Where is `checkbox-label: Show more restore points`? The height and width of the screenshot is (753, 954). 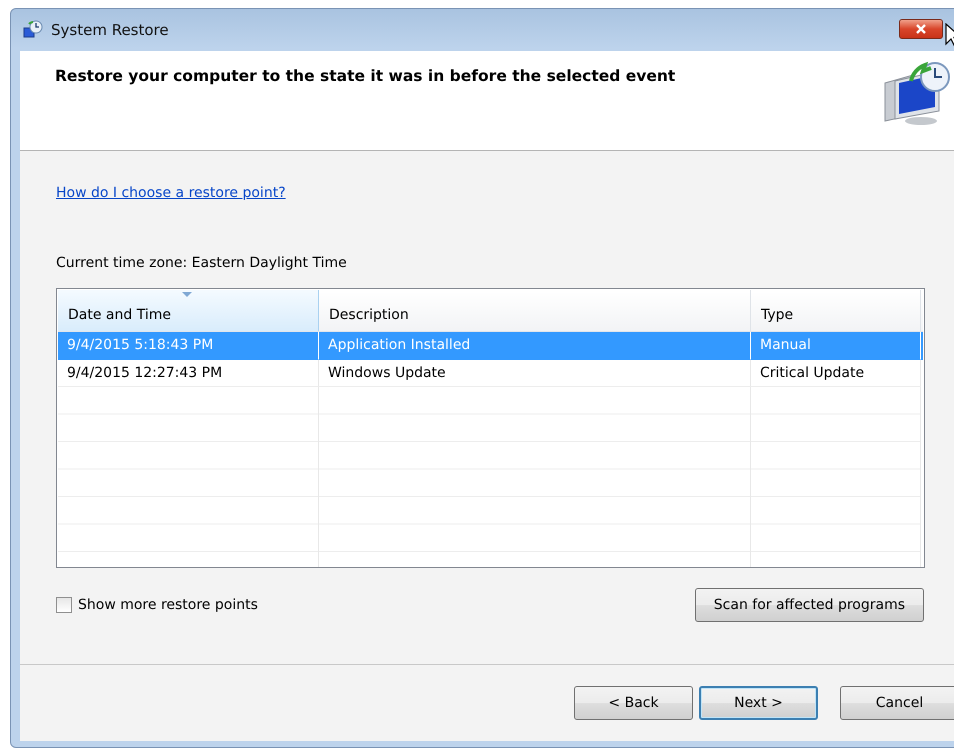
checkbox-label: Show more restore points is located at coordinates (168, 605).